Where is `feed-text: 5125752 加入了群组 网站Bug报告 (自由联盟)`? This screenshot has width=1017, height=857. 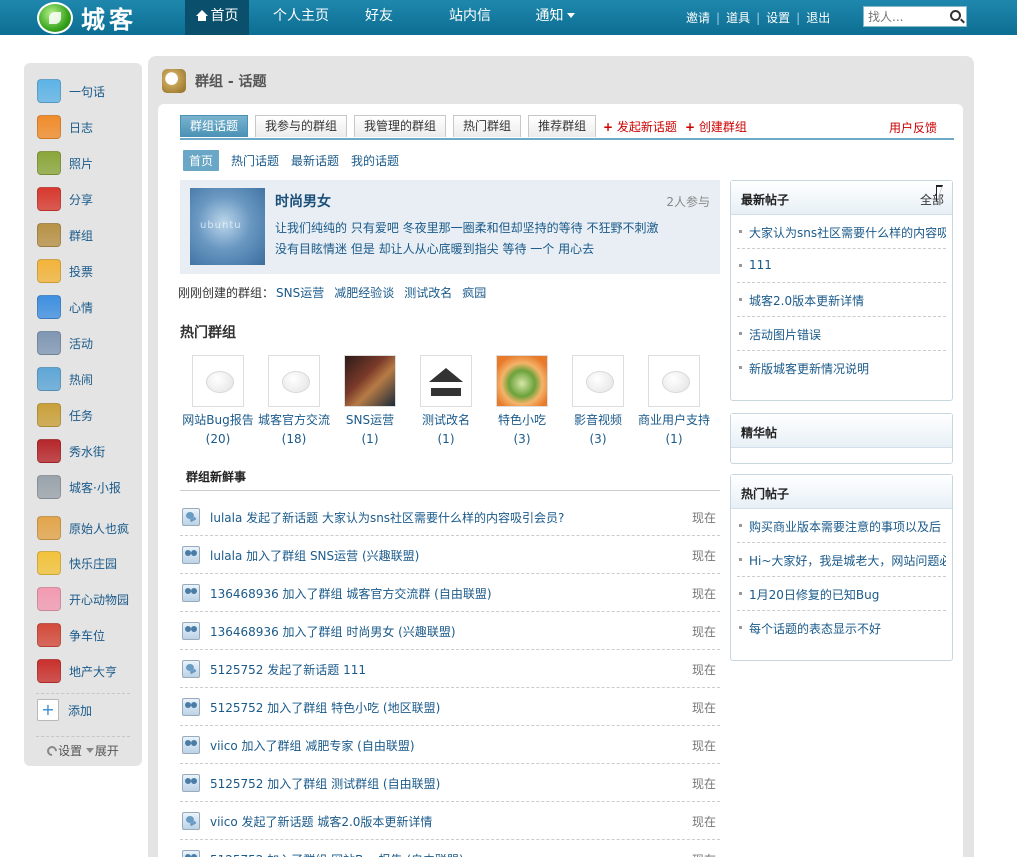 feed-text: 5125752 加入了群组 网站Bug报告 (自由联盟) is located at coordinates (337, 854).